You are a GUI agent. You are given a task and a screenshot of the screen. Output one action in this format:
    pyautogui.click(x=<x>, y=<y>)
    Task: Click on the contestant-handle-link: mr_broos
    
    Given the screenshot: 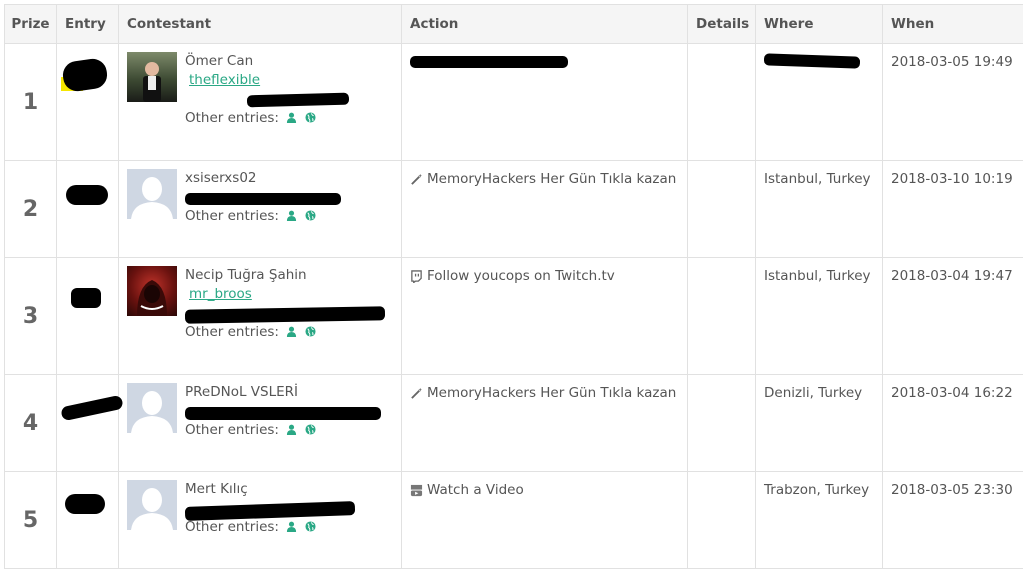 What is the action you would take?
    pyautogui.click(x=218, y=294)
    